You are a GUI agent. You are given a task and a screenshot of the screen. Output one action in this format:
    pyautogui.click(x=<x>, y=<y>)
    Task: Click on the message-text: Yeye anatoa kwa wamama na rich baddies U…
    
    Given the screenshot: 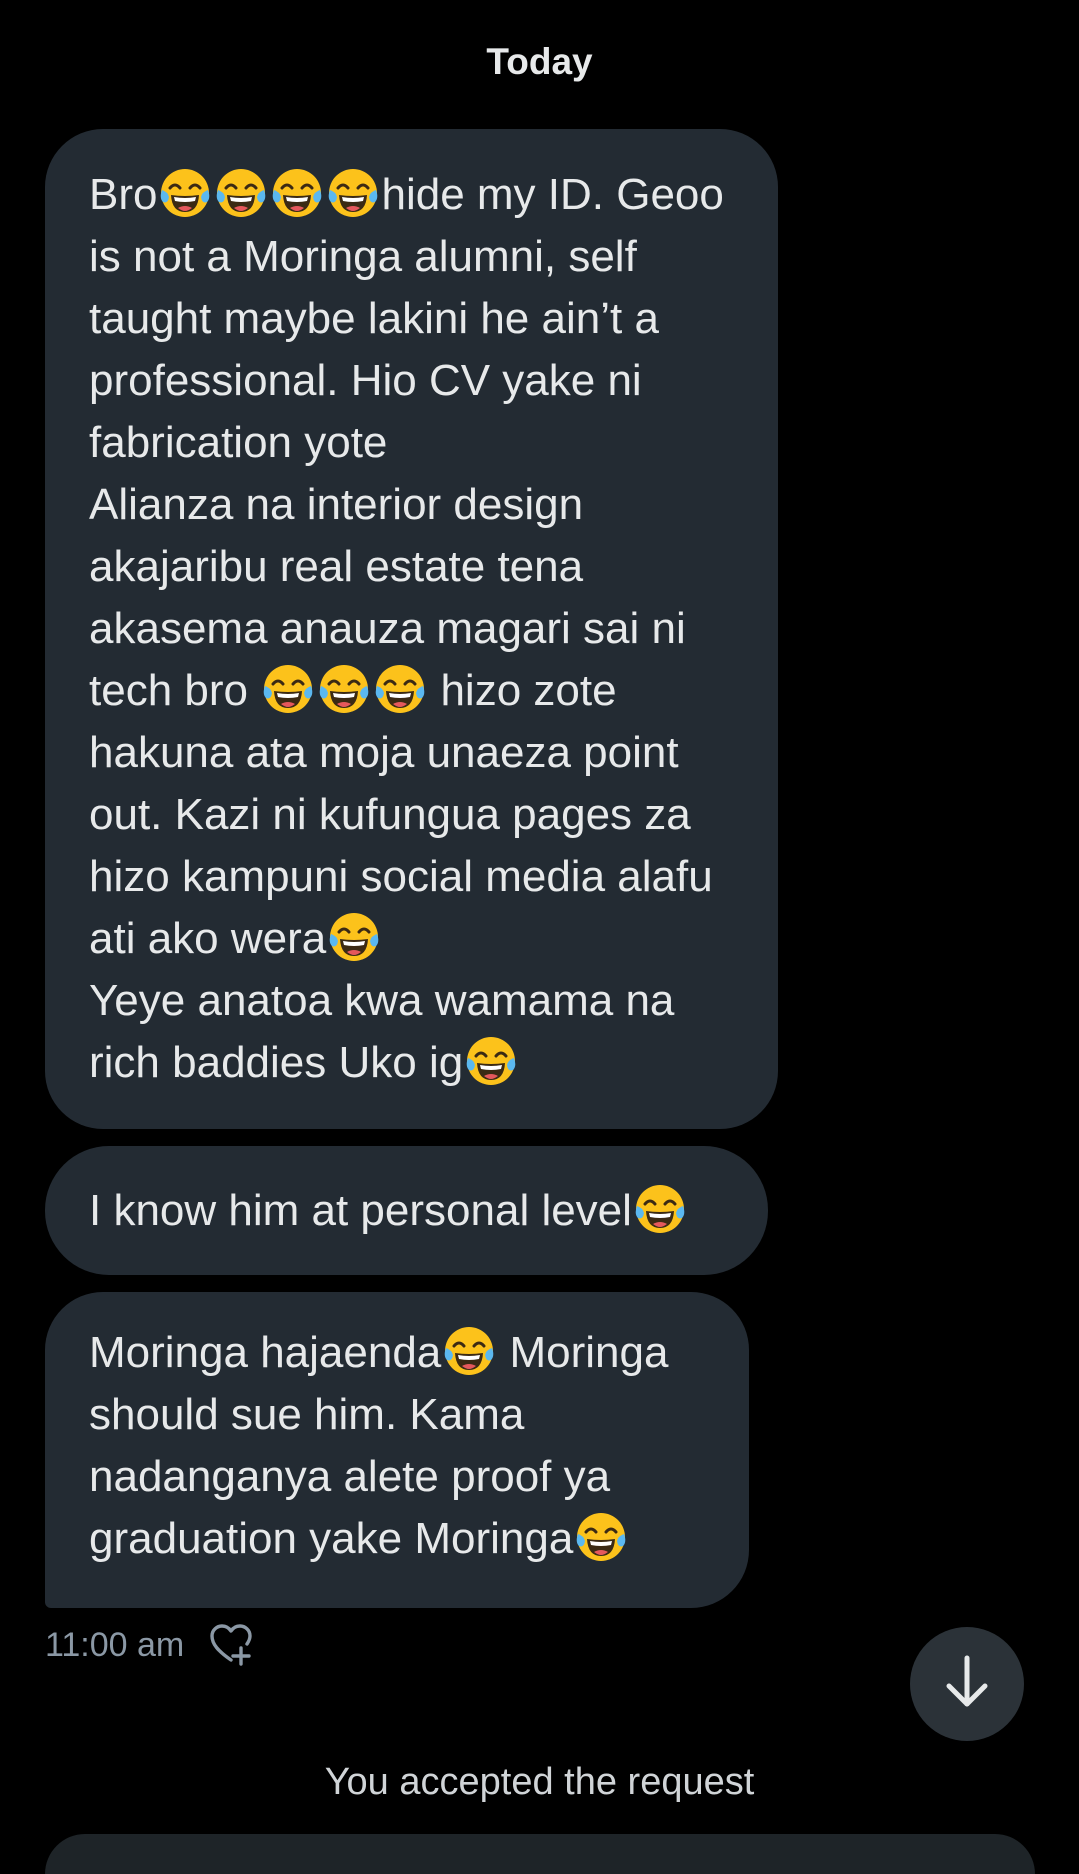 What is the action you would take?
    pyautogui.click(x=382, y=1031)
    